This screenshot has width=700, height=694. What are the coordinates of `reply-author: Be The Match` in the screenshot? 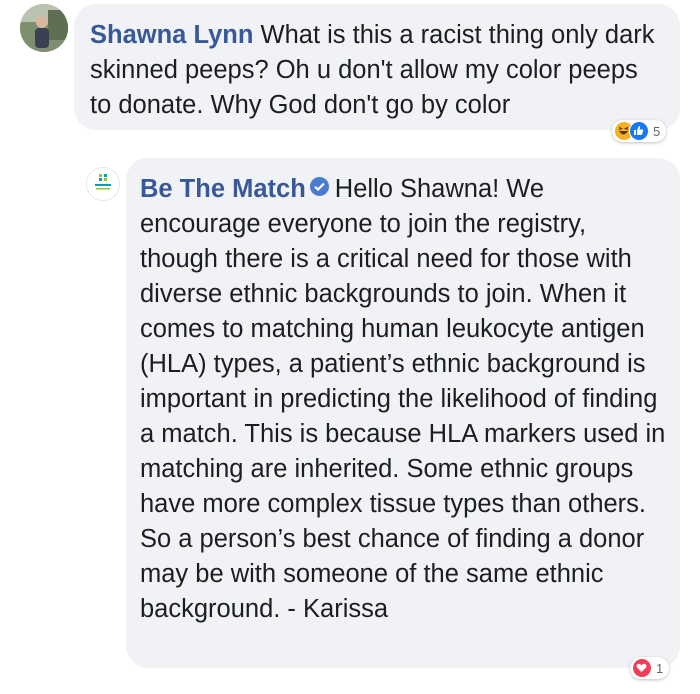 It's located at (223, 189).